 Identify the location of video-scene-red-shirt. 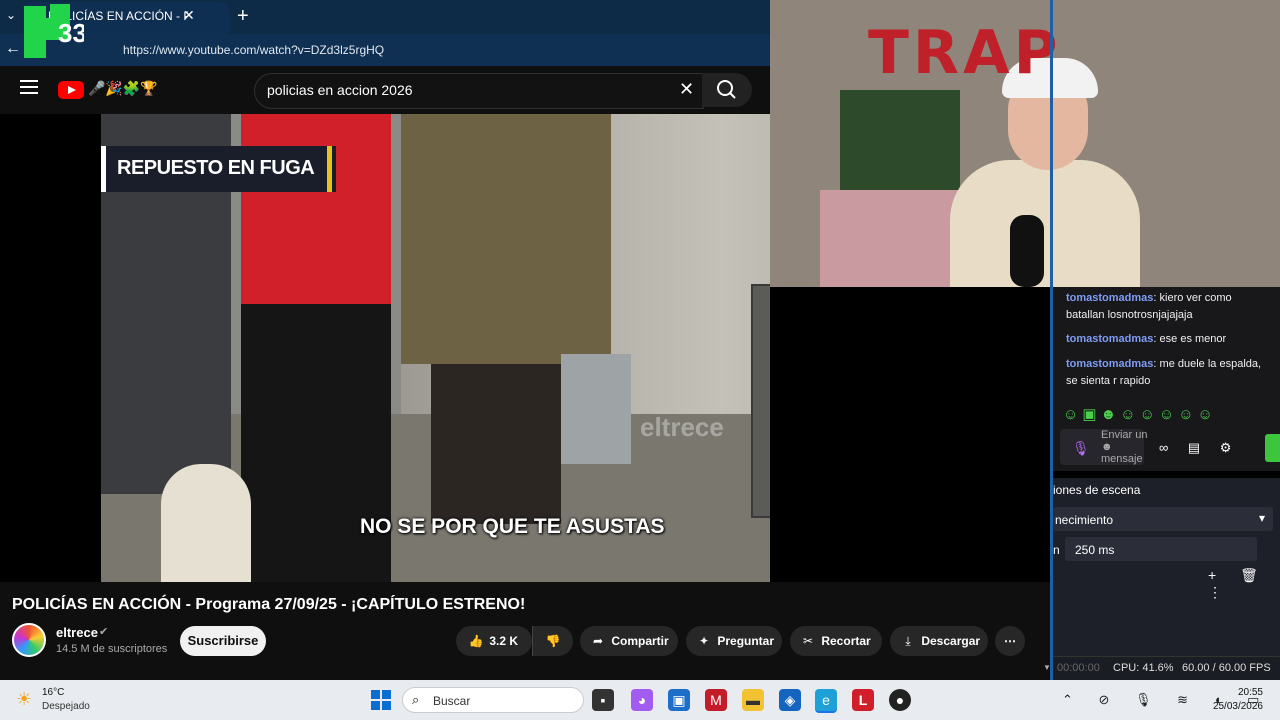
(316, 214).